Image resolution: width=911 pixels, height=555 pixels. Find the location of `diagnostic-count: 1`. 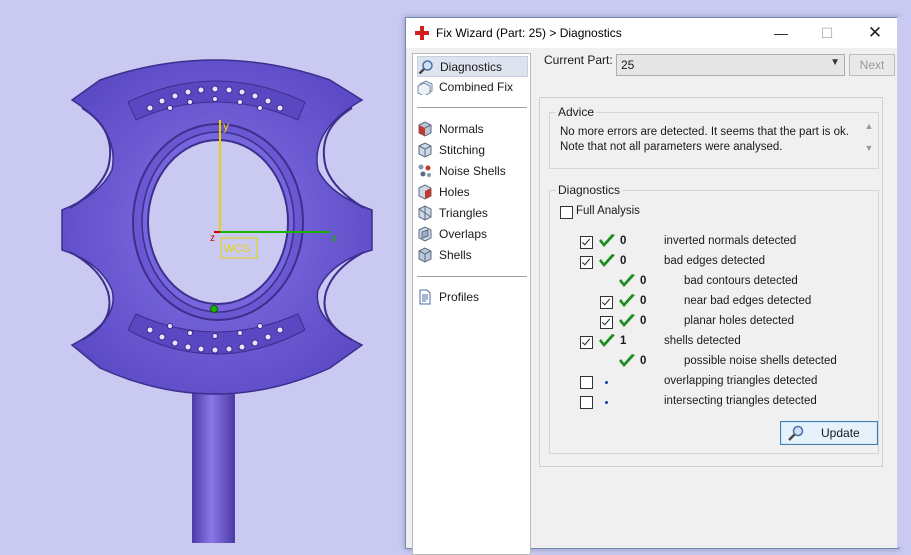

diagnostic-count: 1 is located at coordinates (623, 341).